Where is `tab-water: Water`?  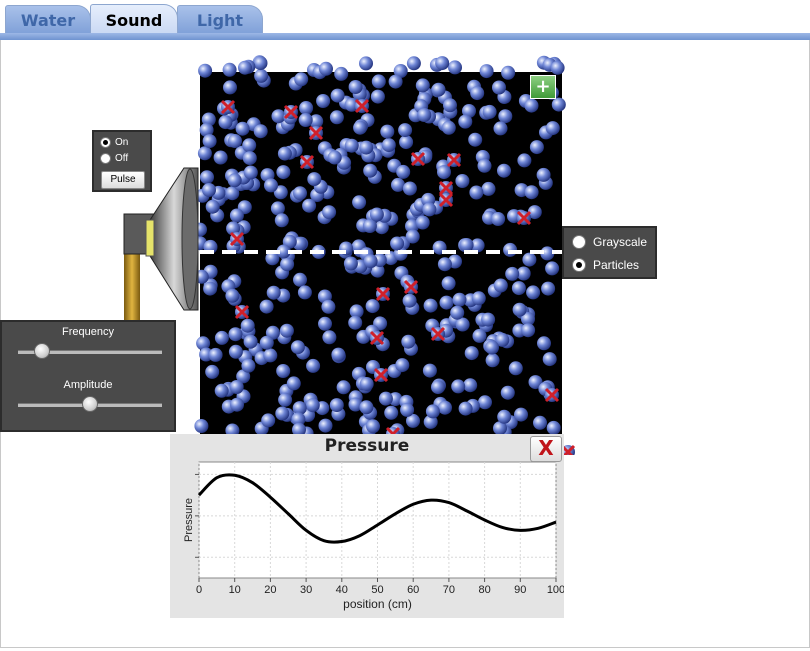
tab-water: Water is located at coordinates (48, 19).